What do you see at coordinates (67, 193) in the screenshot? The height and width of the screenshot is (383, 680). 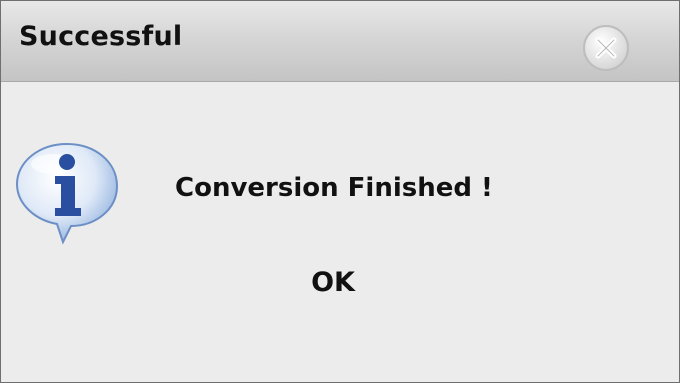 I see `info-icon` at bounding box center [67, 193].